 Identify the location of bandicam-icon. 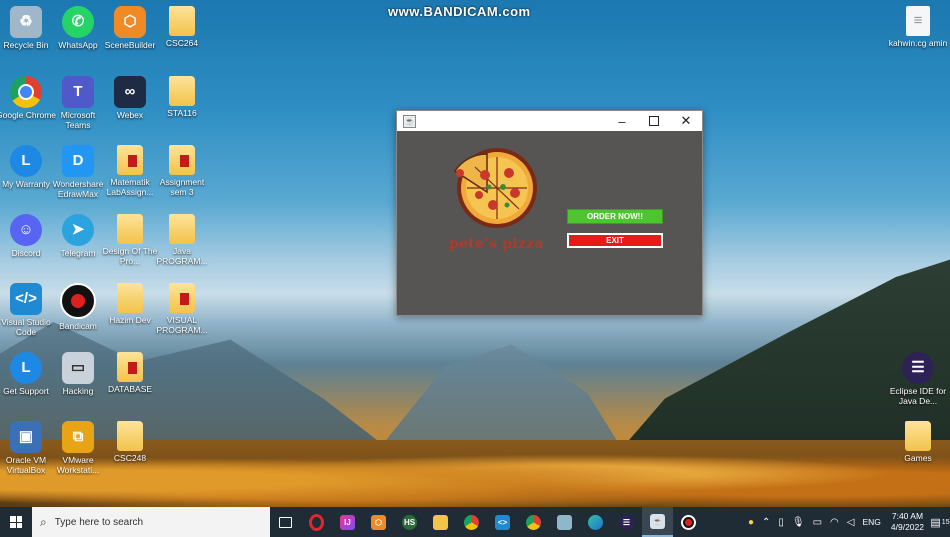
(78, 301).